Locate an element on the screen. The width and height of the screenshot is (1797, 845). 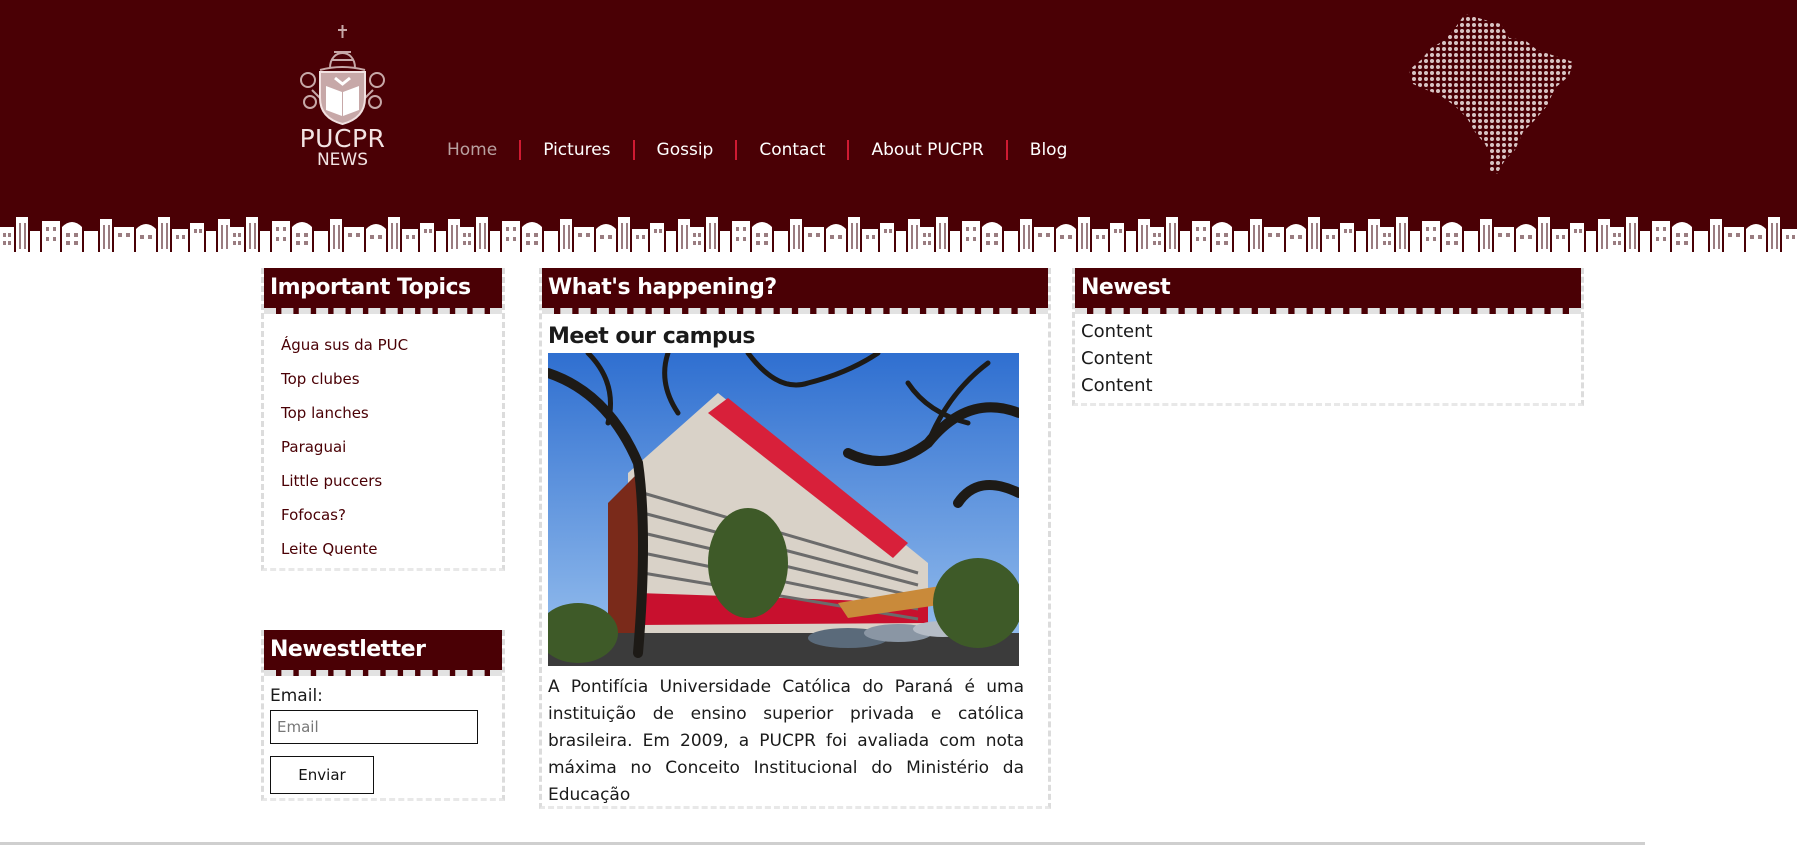
logo-title: PUCPR is located at coordinates (342, 138).